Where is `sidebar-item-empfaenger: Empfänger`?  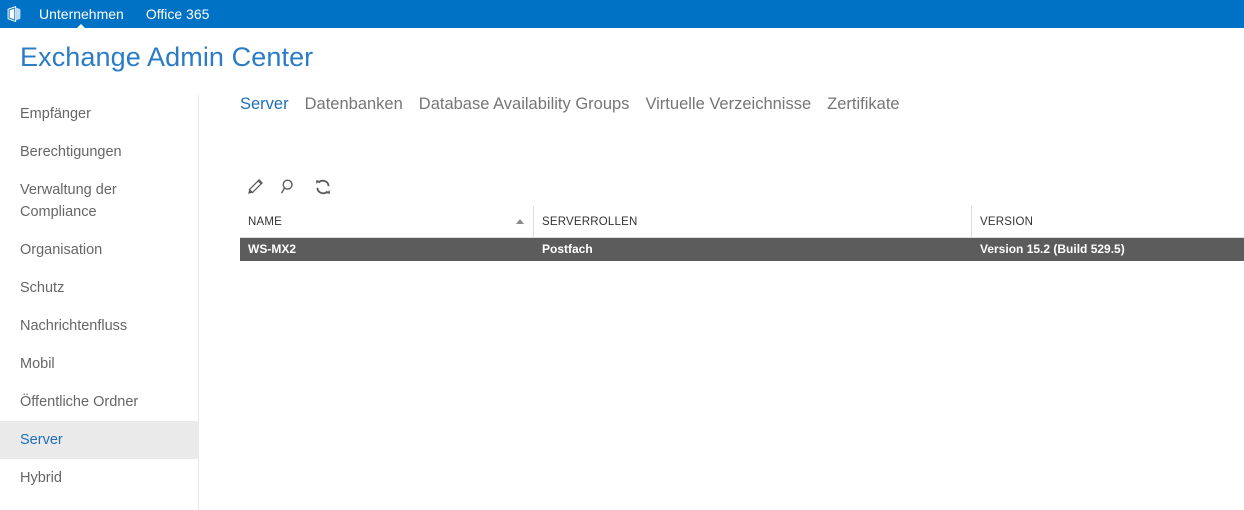 sidebar-item-empfaenger: Empfänger is located at coordinates (99, 114).